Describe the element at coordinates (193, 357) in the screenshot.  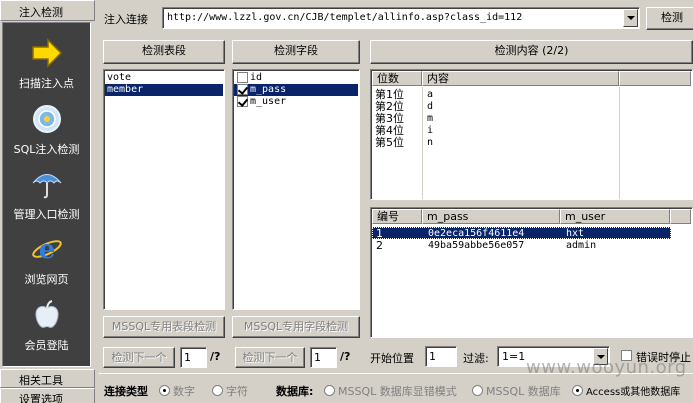
I see `tables-page-input: 1` at that location.